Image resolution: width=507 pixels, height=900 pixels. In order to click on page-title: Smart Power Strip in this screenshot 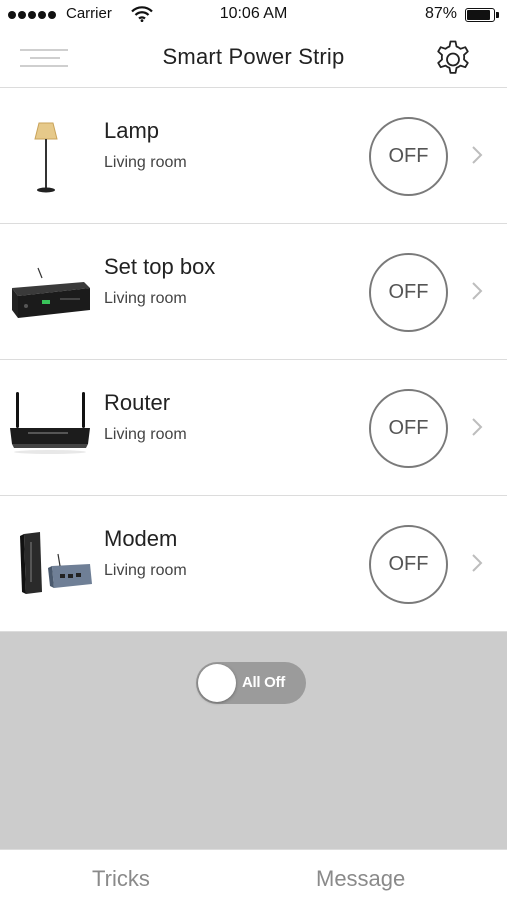, I will do `click(253, 56)`.